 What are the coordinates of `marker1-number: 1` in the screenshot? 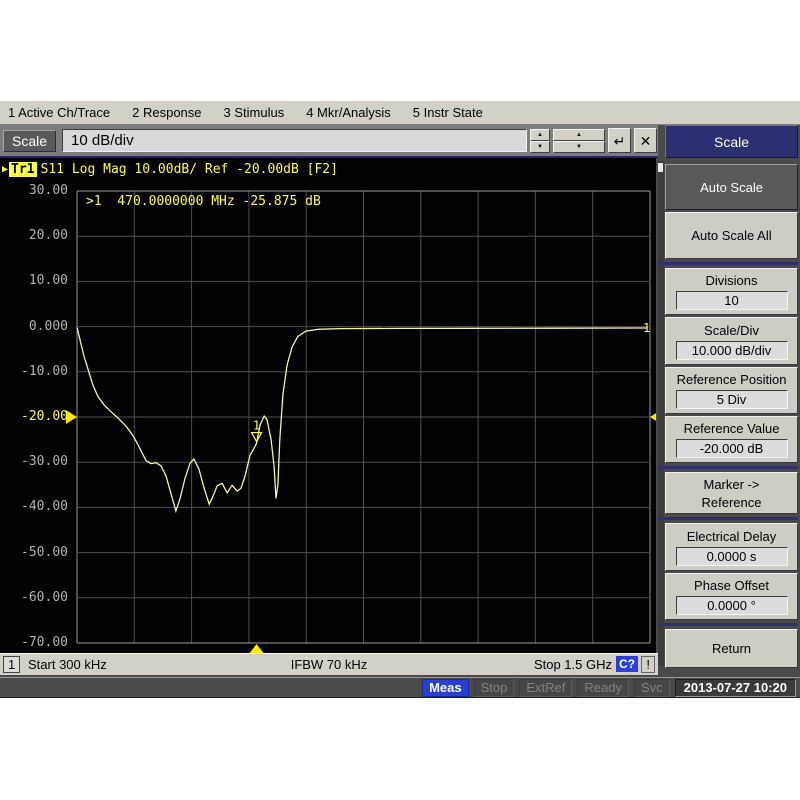 It's located at (256, 426).